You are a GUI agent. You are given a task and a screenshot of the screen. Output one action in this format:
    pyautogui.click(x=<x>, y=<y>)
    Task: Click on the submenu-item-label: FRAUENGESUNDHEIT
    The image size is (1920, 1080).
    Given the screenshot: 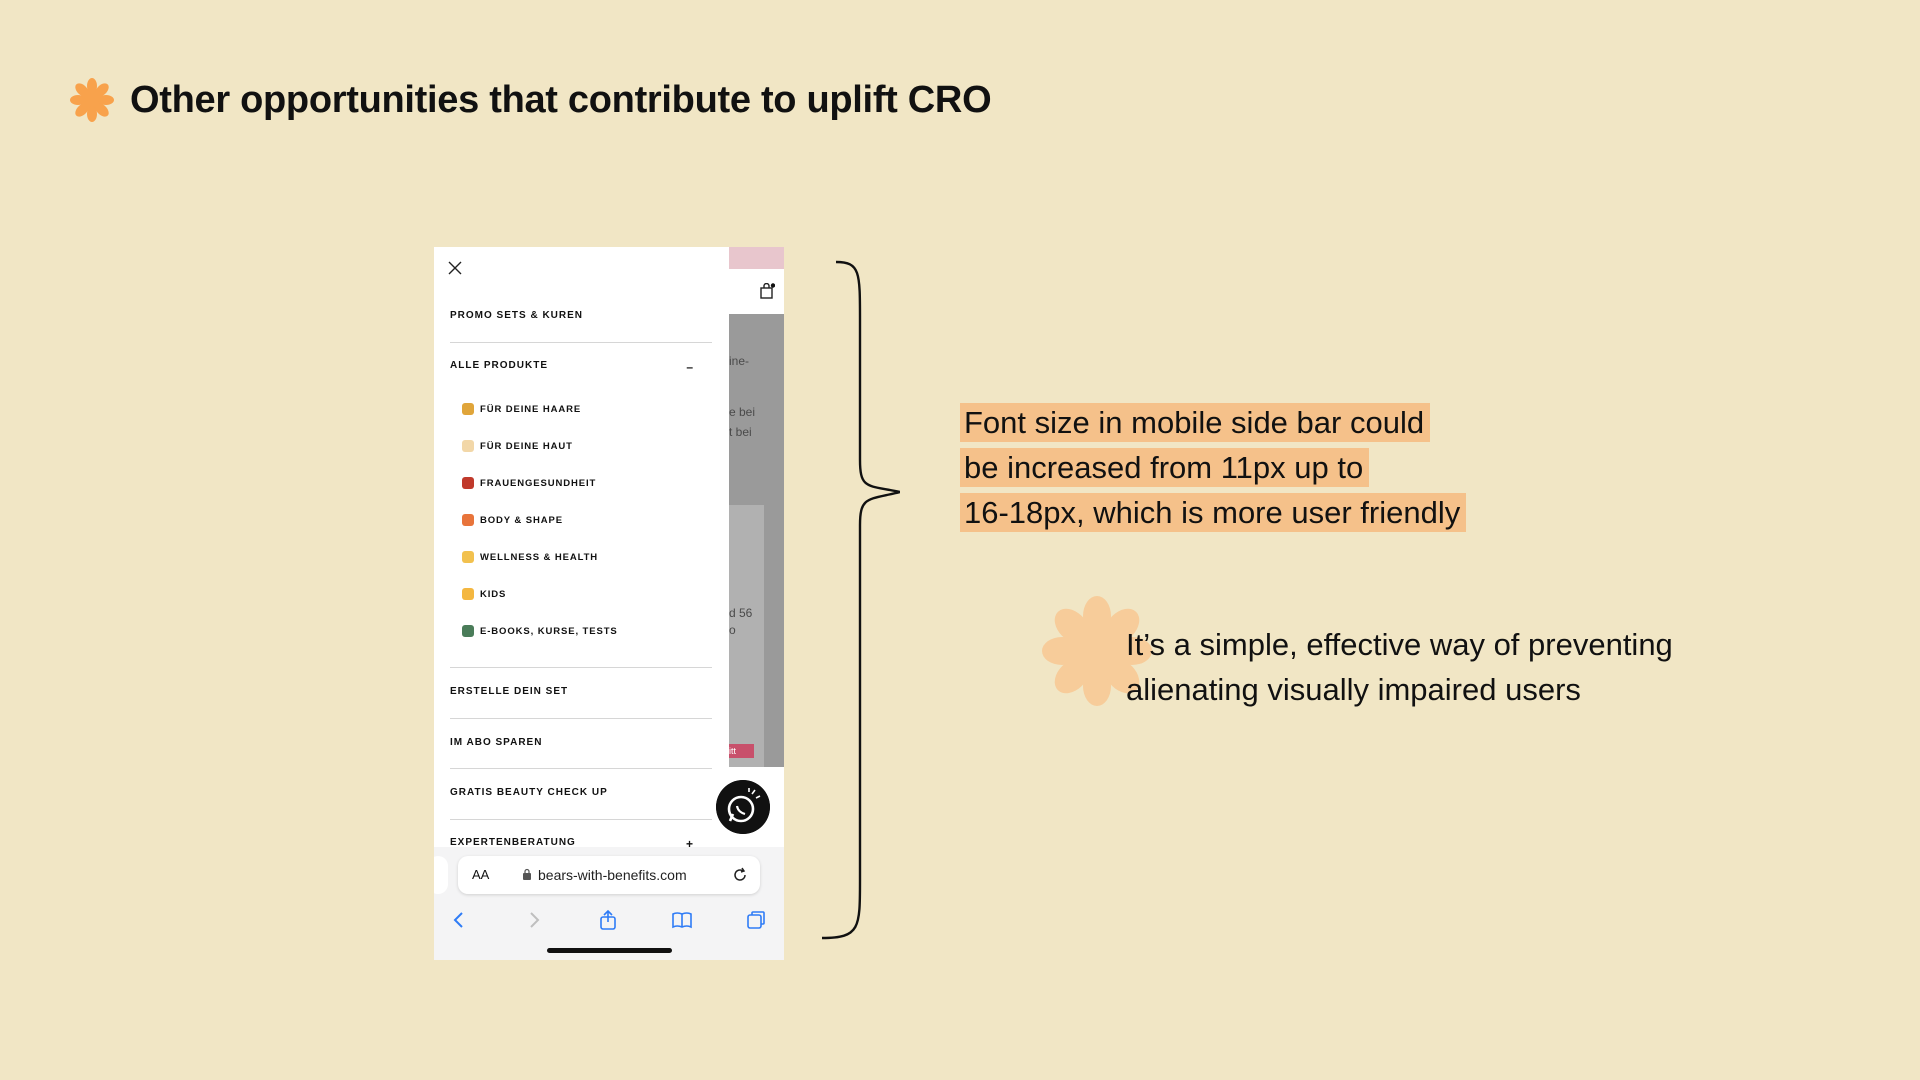 What is the action you would take?
    pyautogui.click(x=538, y=483)
    